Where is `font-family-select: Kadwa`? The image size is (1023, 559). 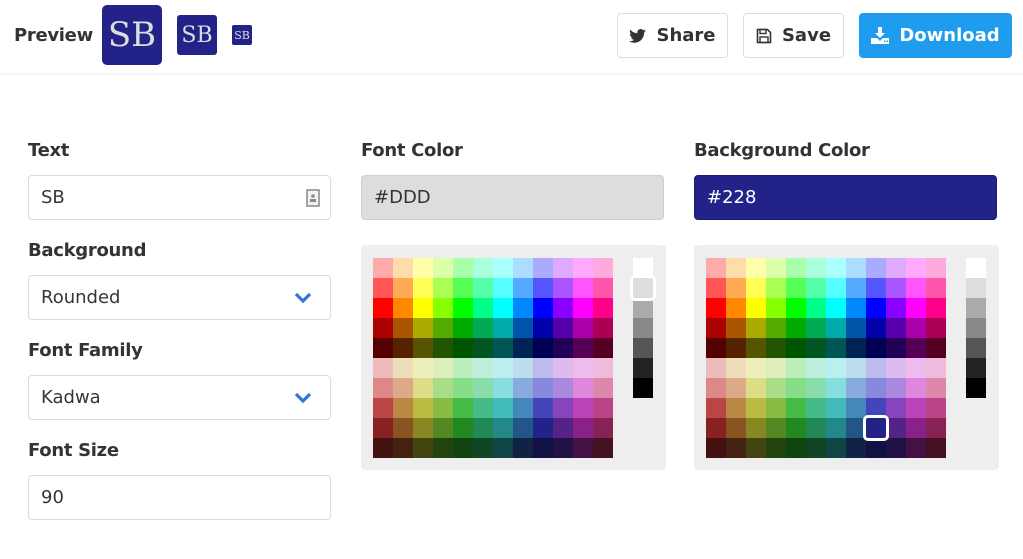
font-family-select: Kadwa is located at coordinates (179, 397).